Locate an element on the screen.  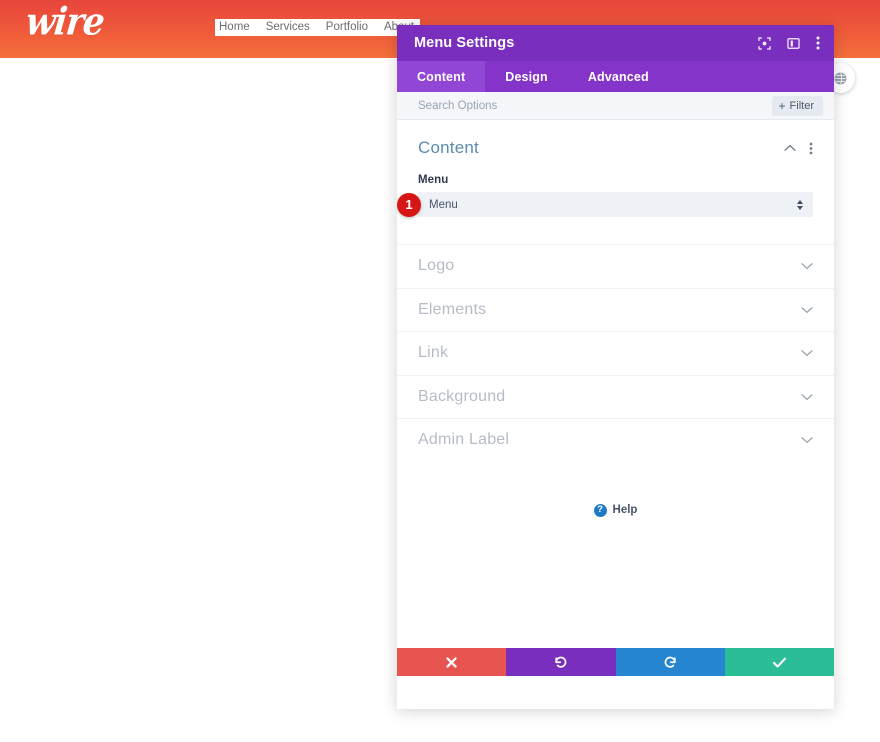
check-icon is located at coordinates (779, 662).